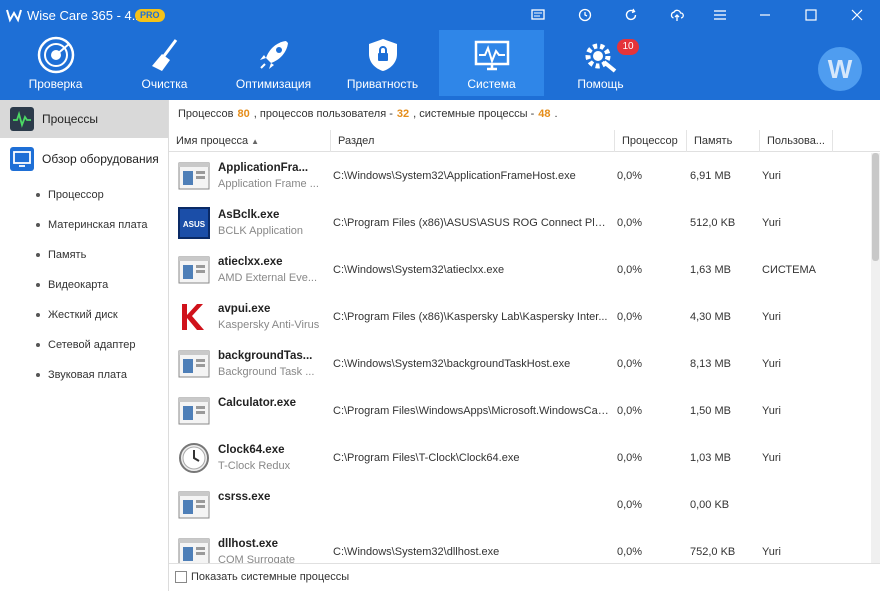 This screenshot has width=880, height=591. What do you see at coordinates (419, 270) in the screenshot?
I see `process-path: C:\Windows\System32\atieclxx.exe` at bounding box center [419, 270].